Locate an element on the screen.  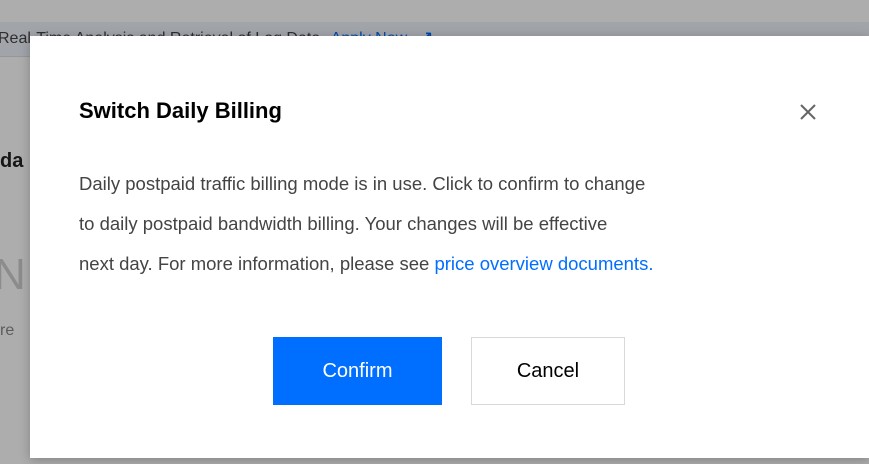
dialog-title: Switch Daily Billing is located at coordinates (180, 110).